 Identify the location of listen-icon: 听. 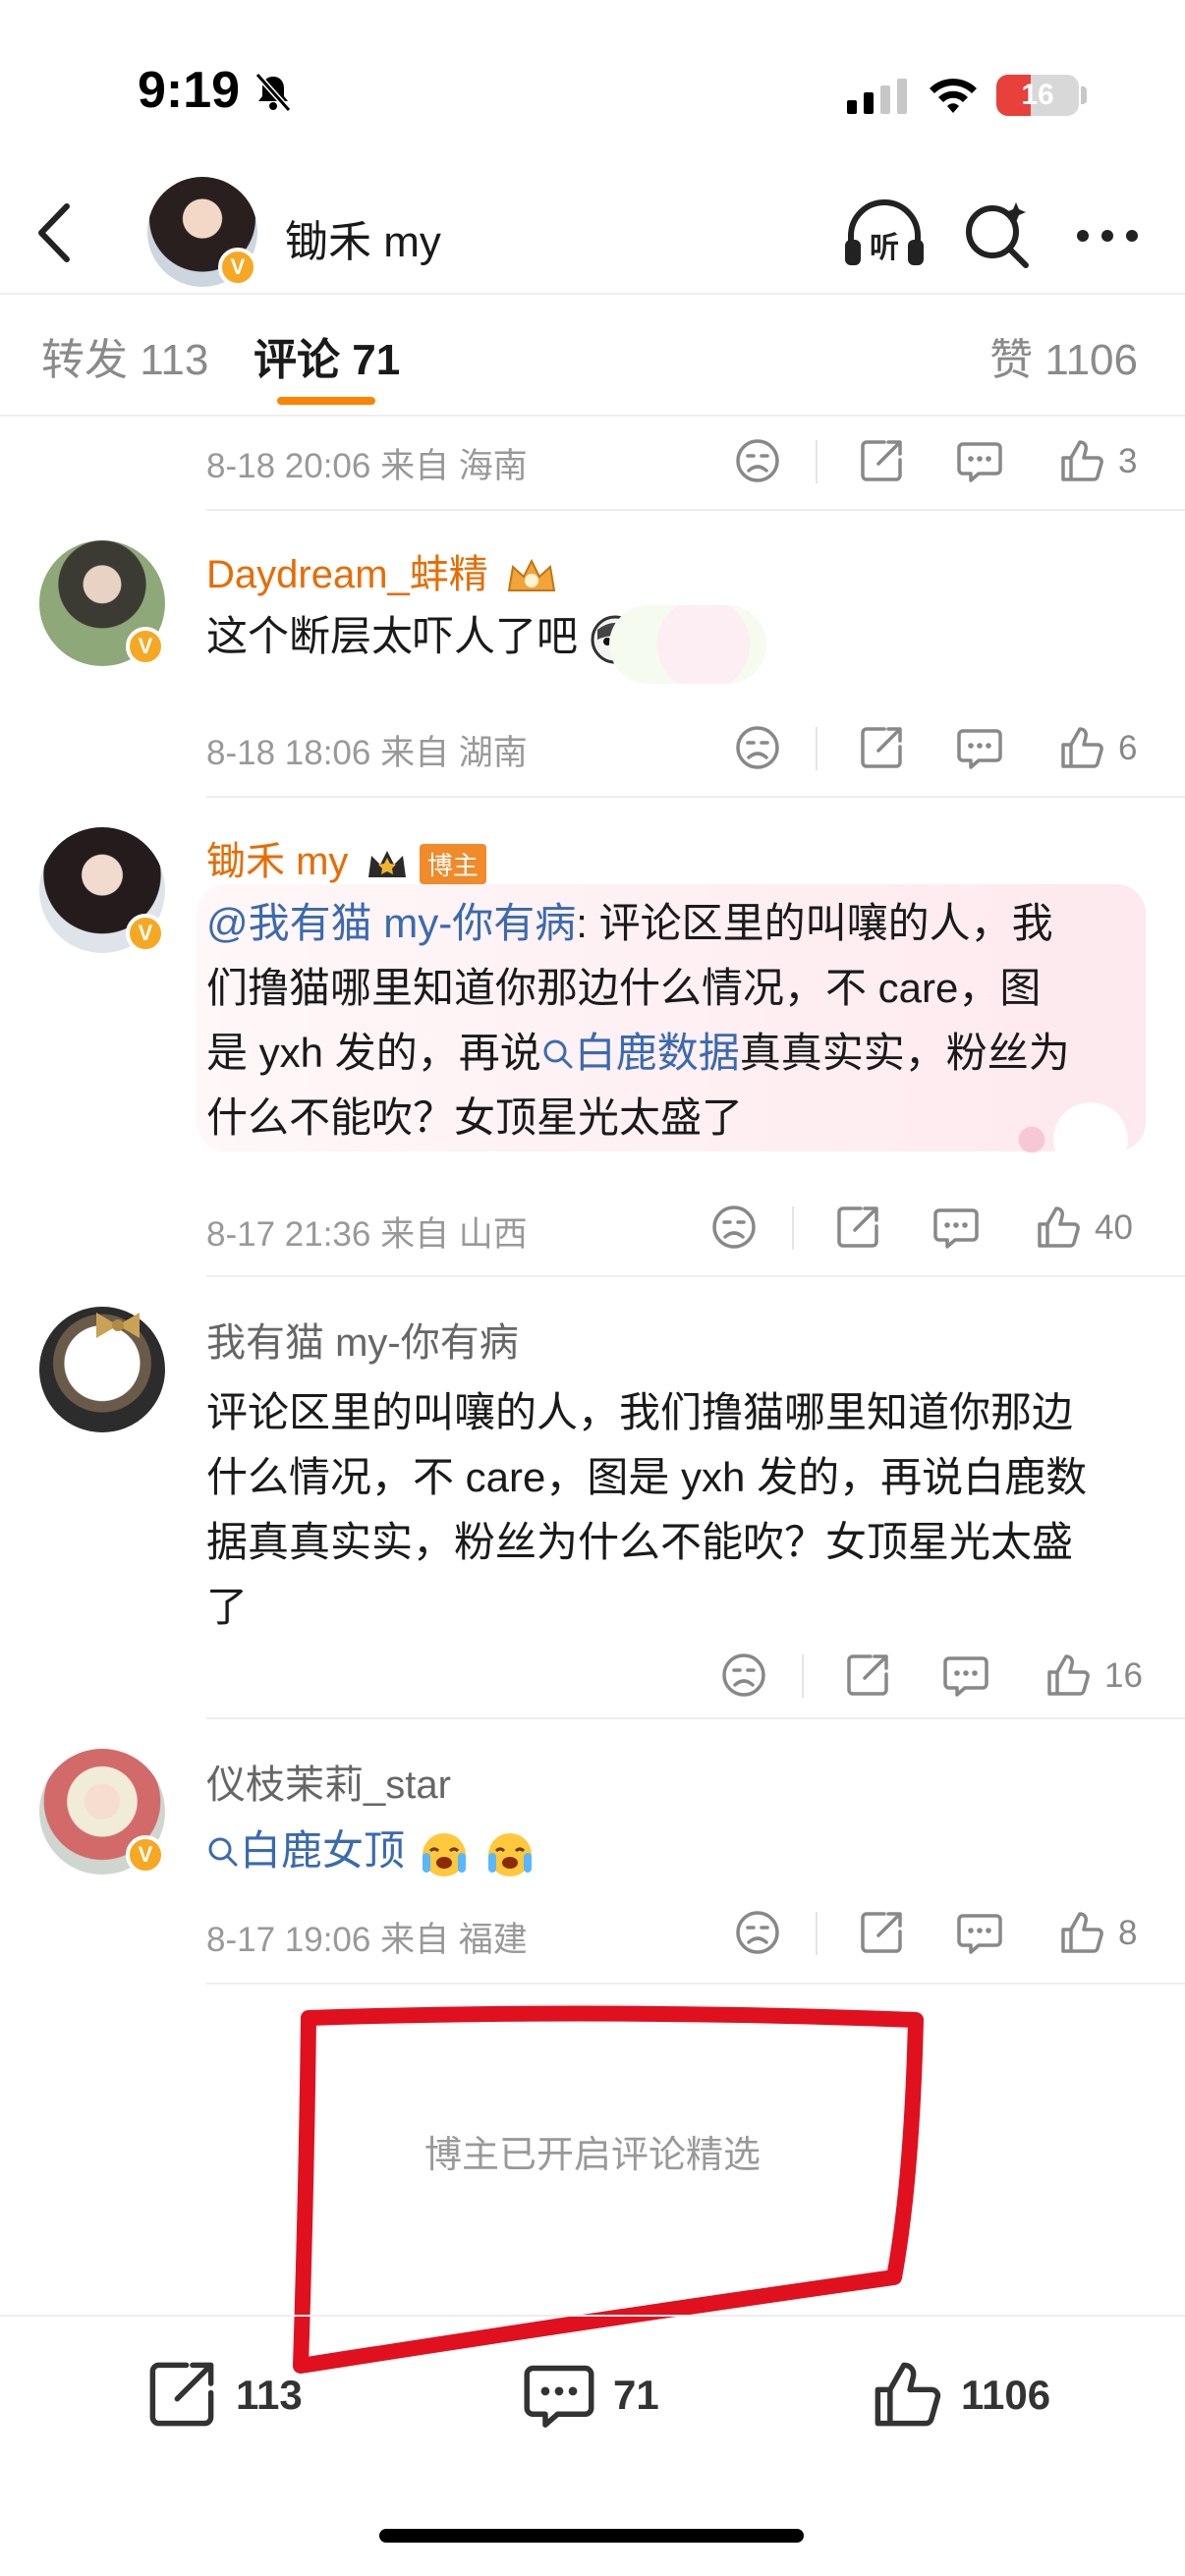
(885, 235).